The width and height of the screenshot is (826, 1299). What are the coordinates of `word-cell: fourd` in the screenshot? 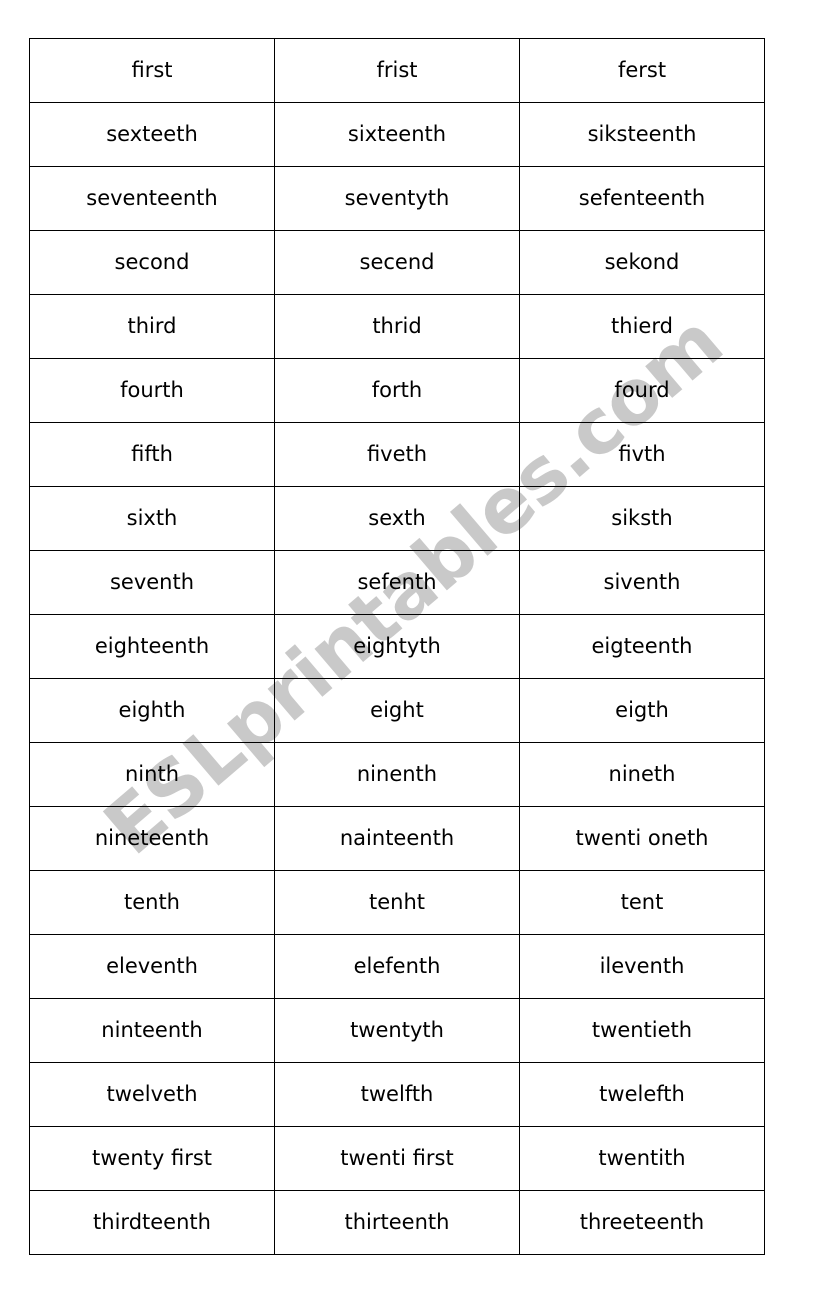 It's located at (642, 390).